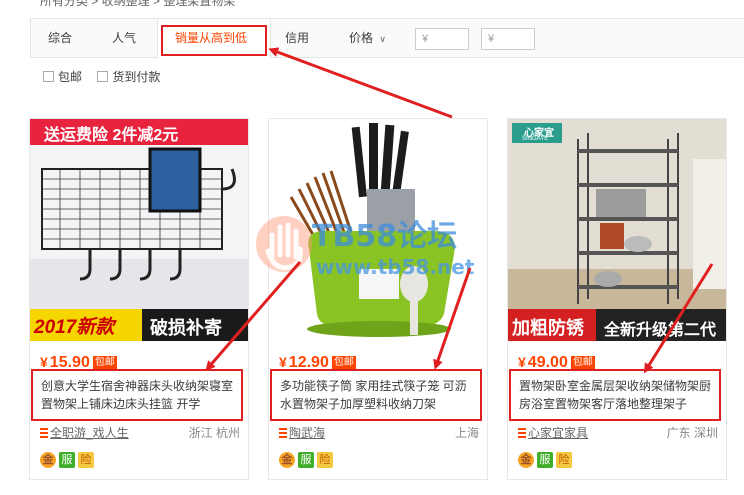  I want to click on filter-options: 包邮 货到付款, so click(101, 78).